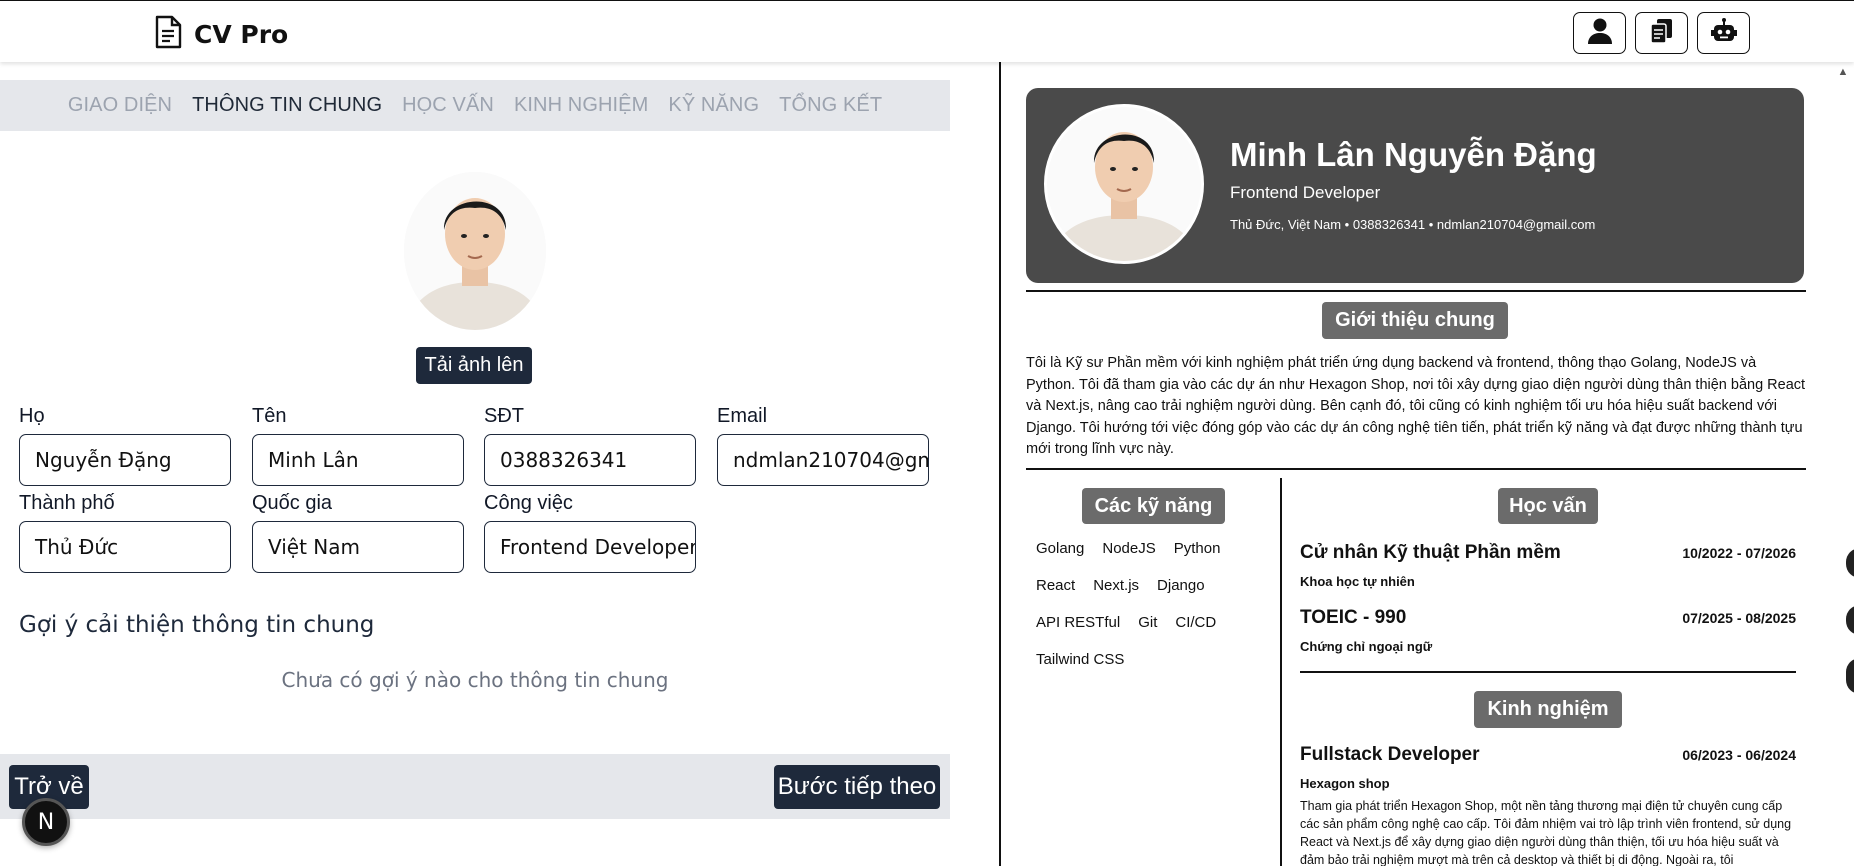  What do you see at coordinates (358, 547) in the screenshot?
I see `country-input: Việt Nam` at bounding box center [358, 547].